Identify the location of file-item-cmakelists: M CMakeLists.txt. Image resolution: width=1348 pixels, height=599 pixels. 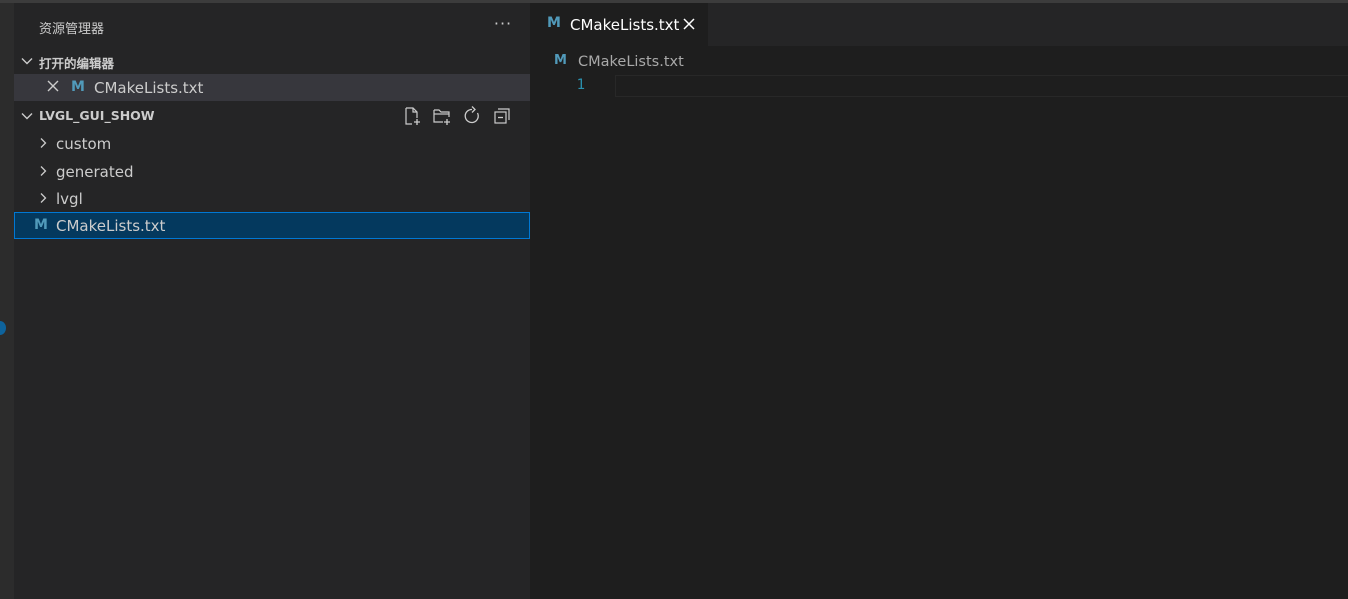
(272, 225).